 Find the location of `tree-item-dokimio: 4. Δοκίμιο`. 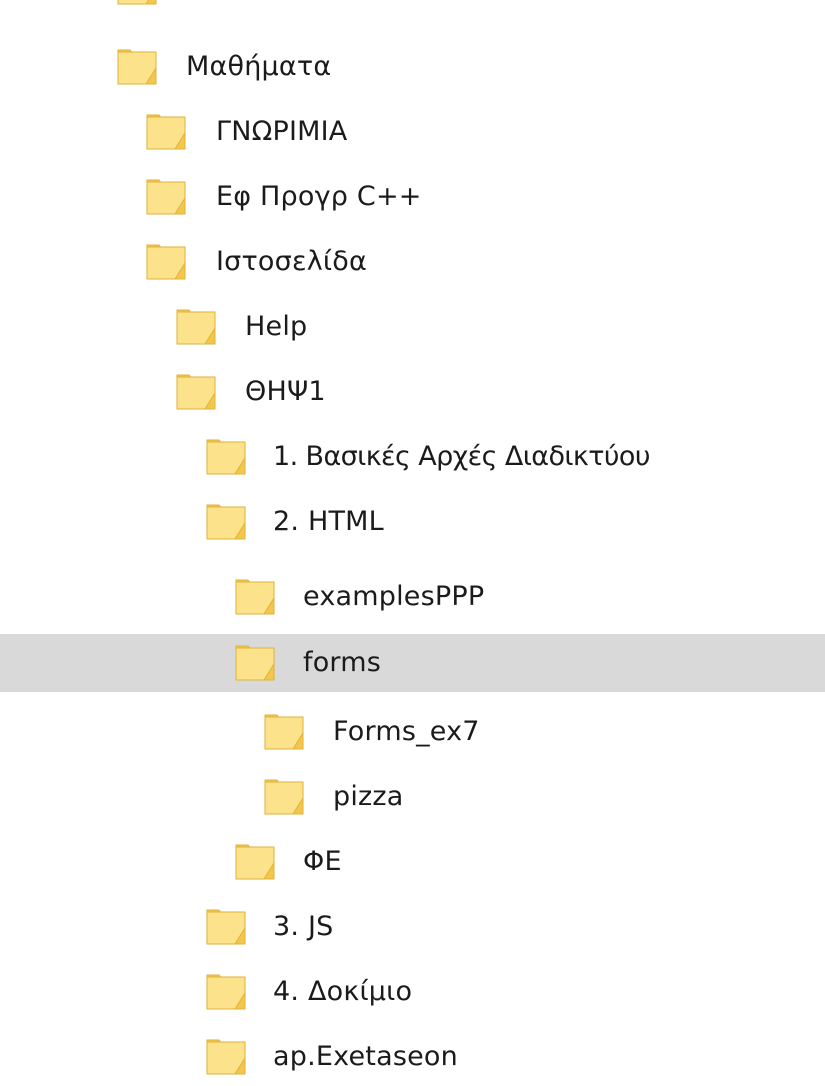

tree-item-dokimio: 4. Δοκίμιο is located at coordinates (412, 992).